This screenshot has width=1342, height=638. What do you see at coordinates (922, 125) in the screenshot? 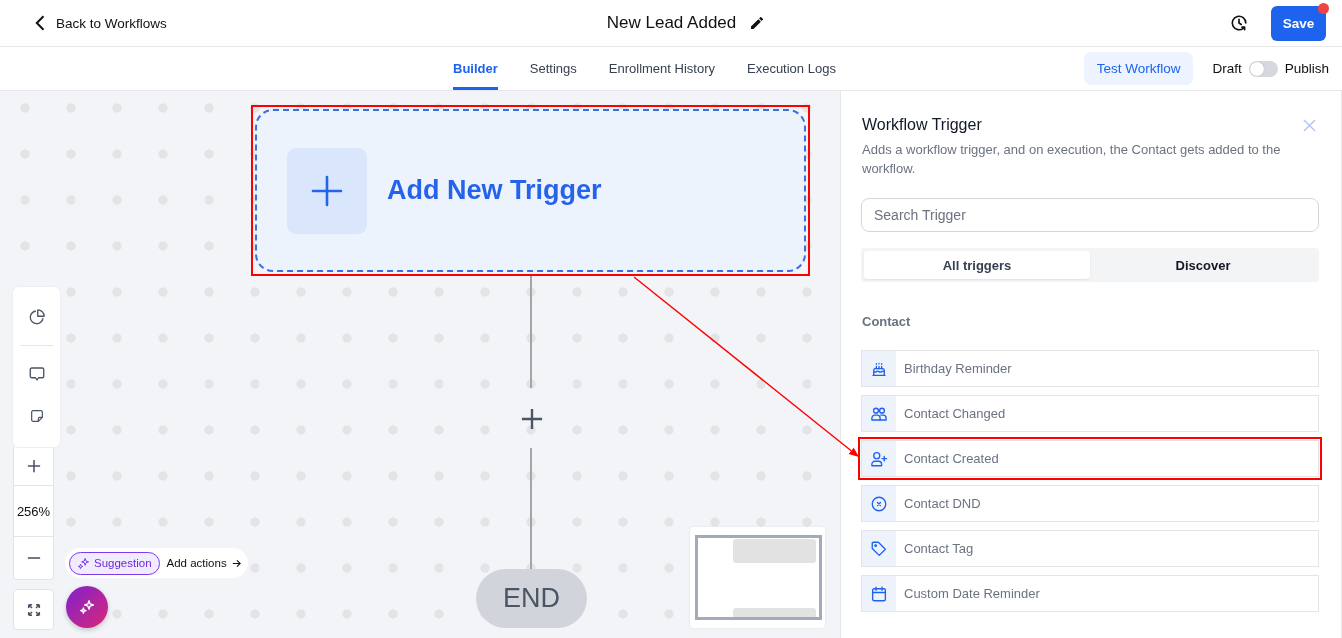
I see `panel-title: Workflow Trigger` at bounding box center [922, 125].